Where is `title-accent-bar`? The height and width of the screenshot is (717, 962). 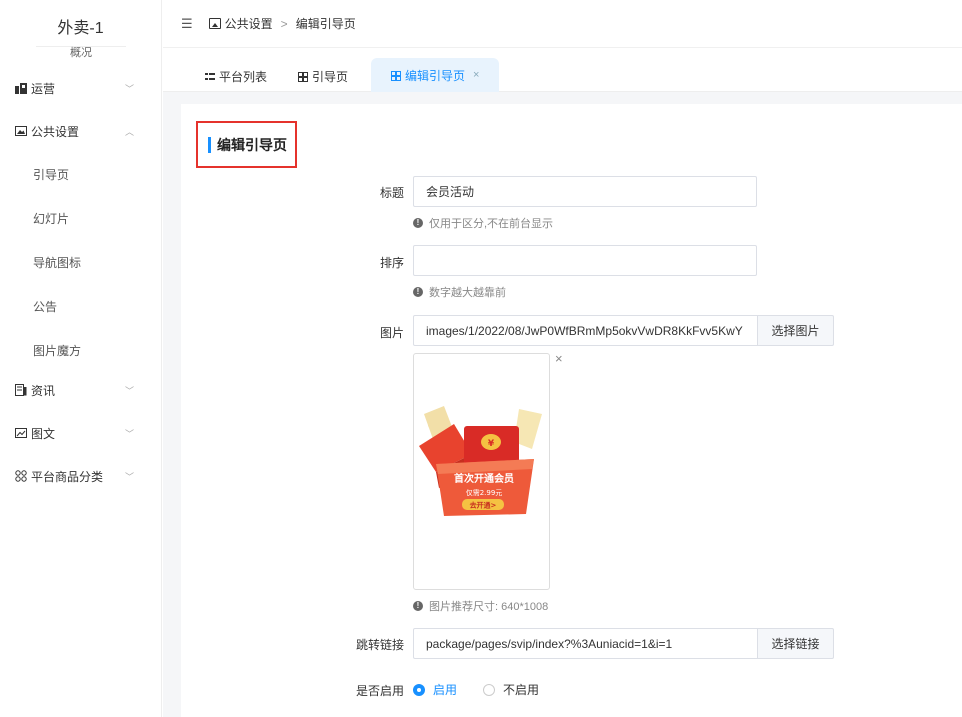
title-accent-bar is located at coordinates (209, 144).